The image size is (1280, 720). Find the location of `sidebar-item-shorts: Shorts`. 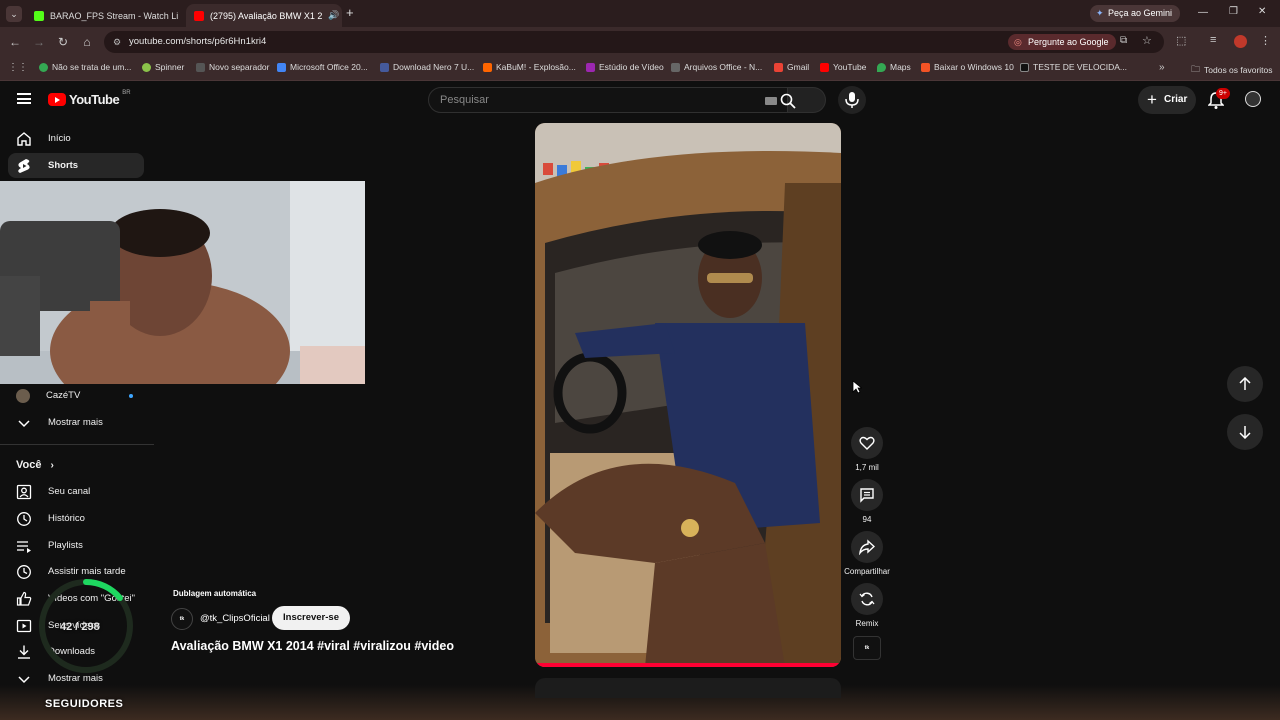

sidebar-item-shorts: Shorts is located at coordinates (76, 165).